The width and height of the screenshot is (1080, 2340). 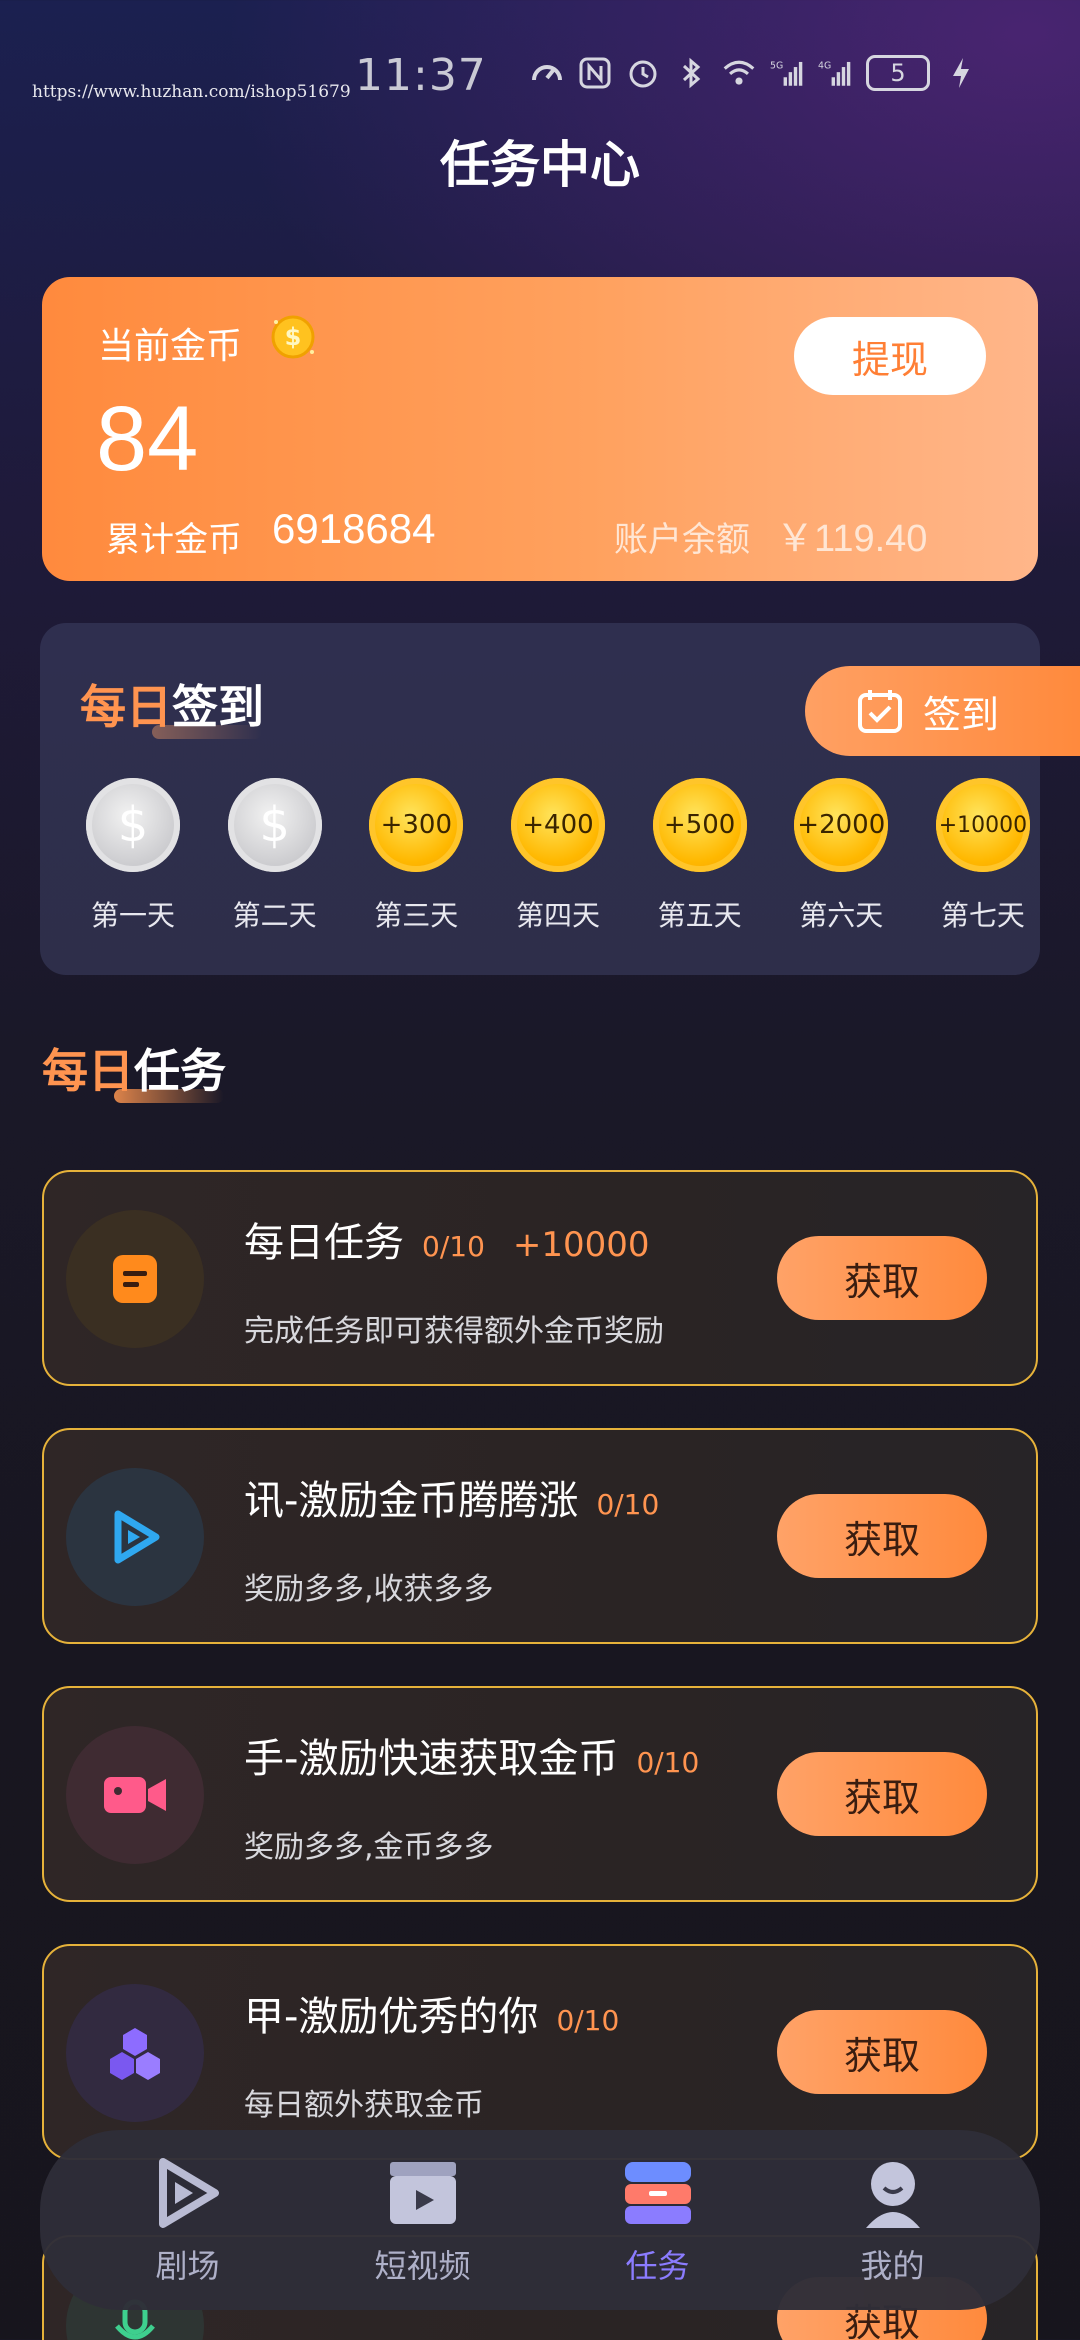 I want to click on nav-item: 任务, so click(x=658, y=2220).